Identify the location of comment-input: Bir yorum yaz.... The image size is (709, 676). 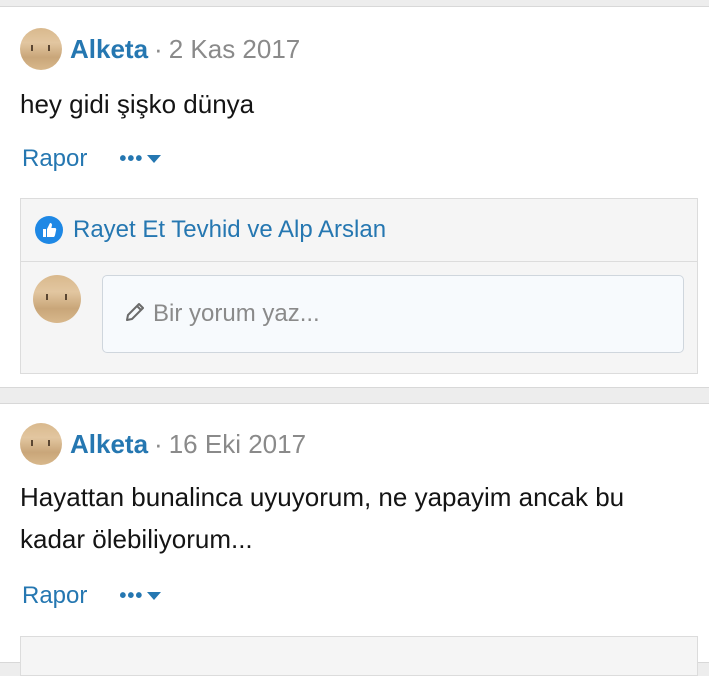
(393, 314).